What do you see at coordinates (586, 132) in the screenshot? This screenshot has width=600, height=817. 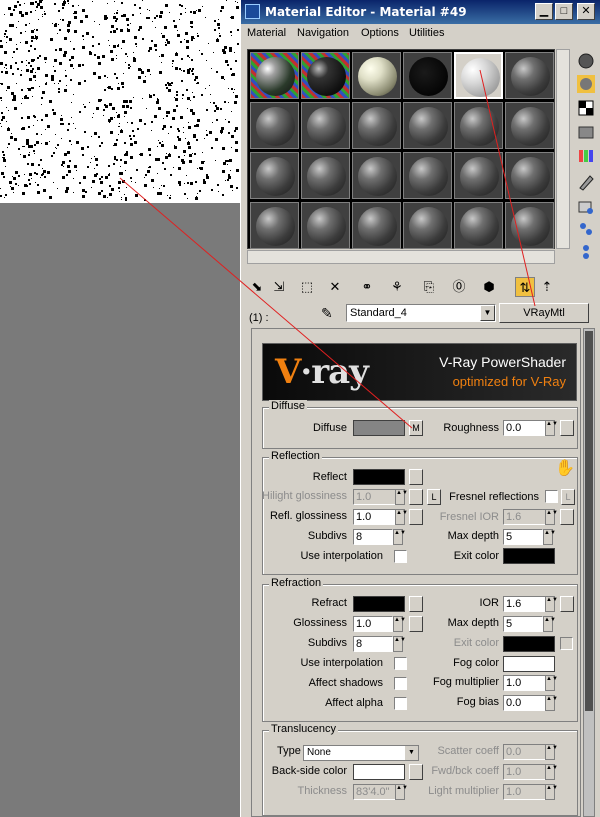 I see `tiling-icon` at bounding box center [586, 132].